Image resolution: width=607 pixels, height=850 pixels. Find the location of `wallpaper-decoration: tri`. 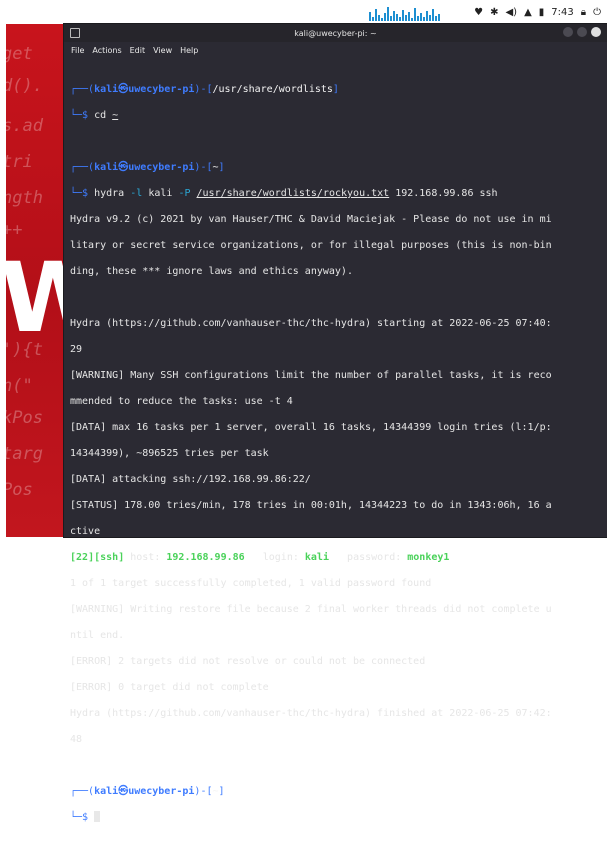

wallpaper-decoration: tri is located at coordinates (19, 162).